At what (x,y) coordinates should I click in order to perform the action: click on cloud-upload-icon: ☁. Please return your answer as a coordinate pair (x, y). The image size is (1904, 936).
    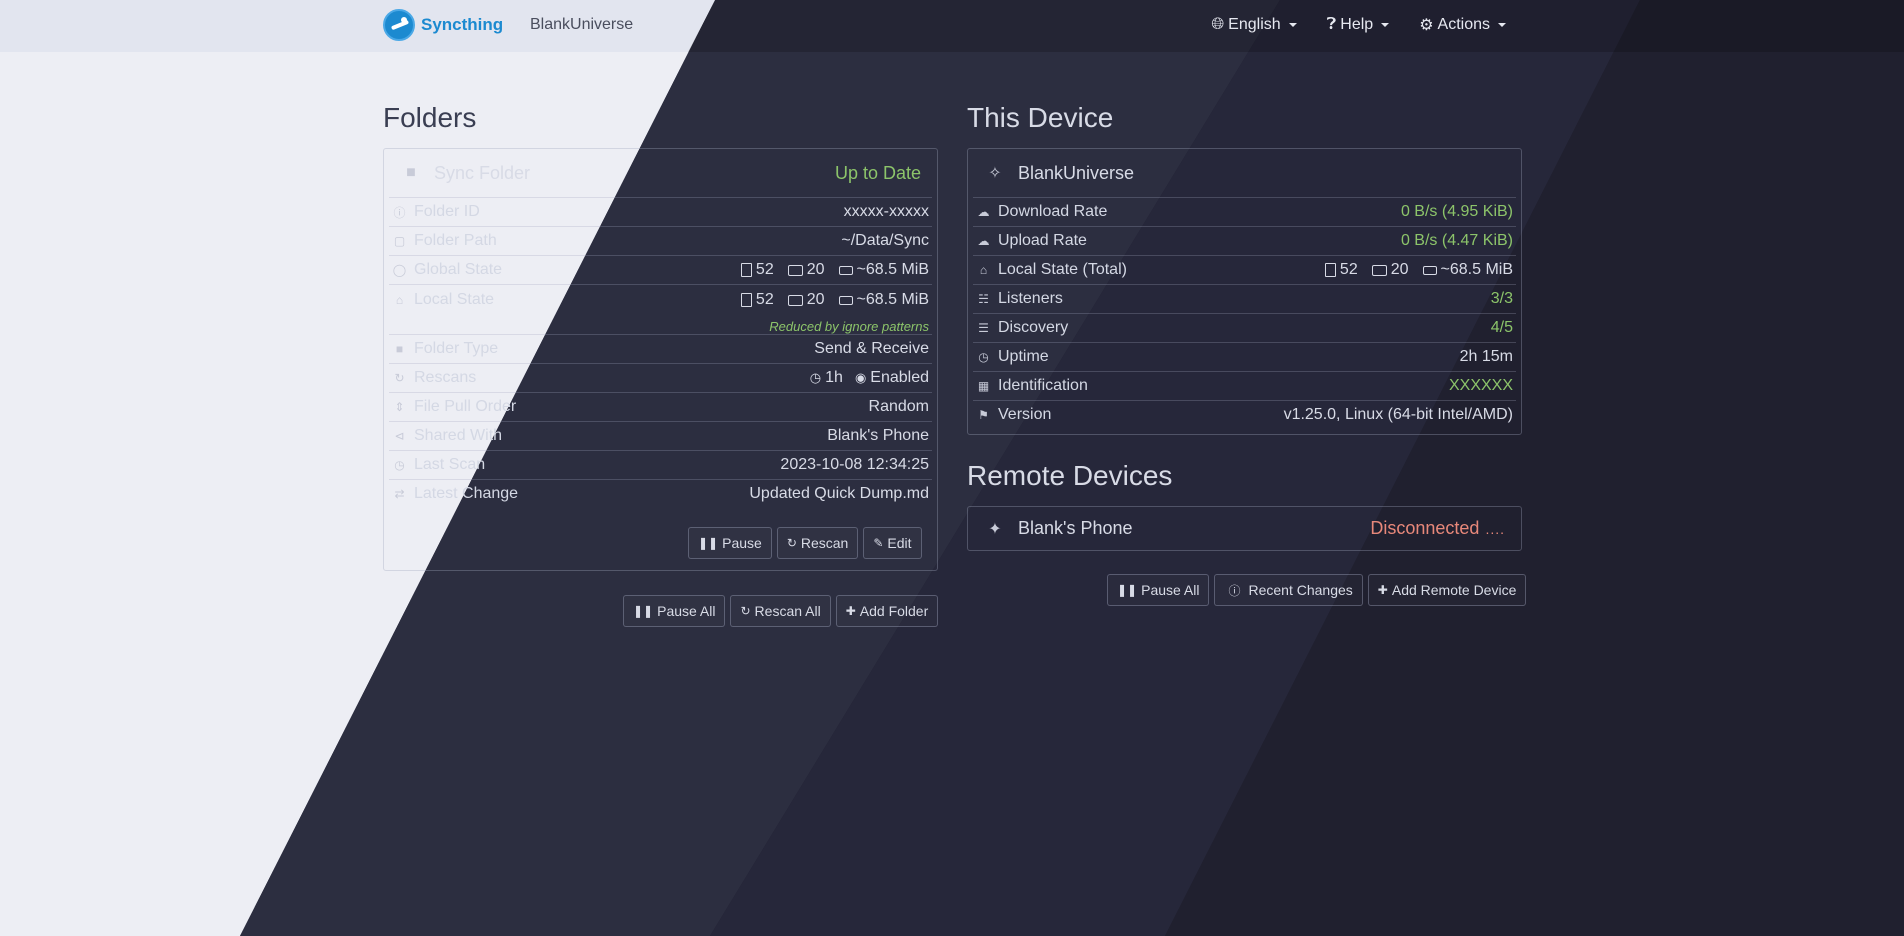
    Looking at the image, I should click on (983, 241).